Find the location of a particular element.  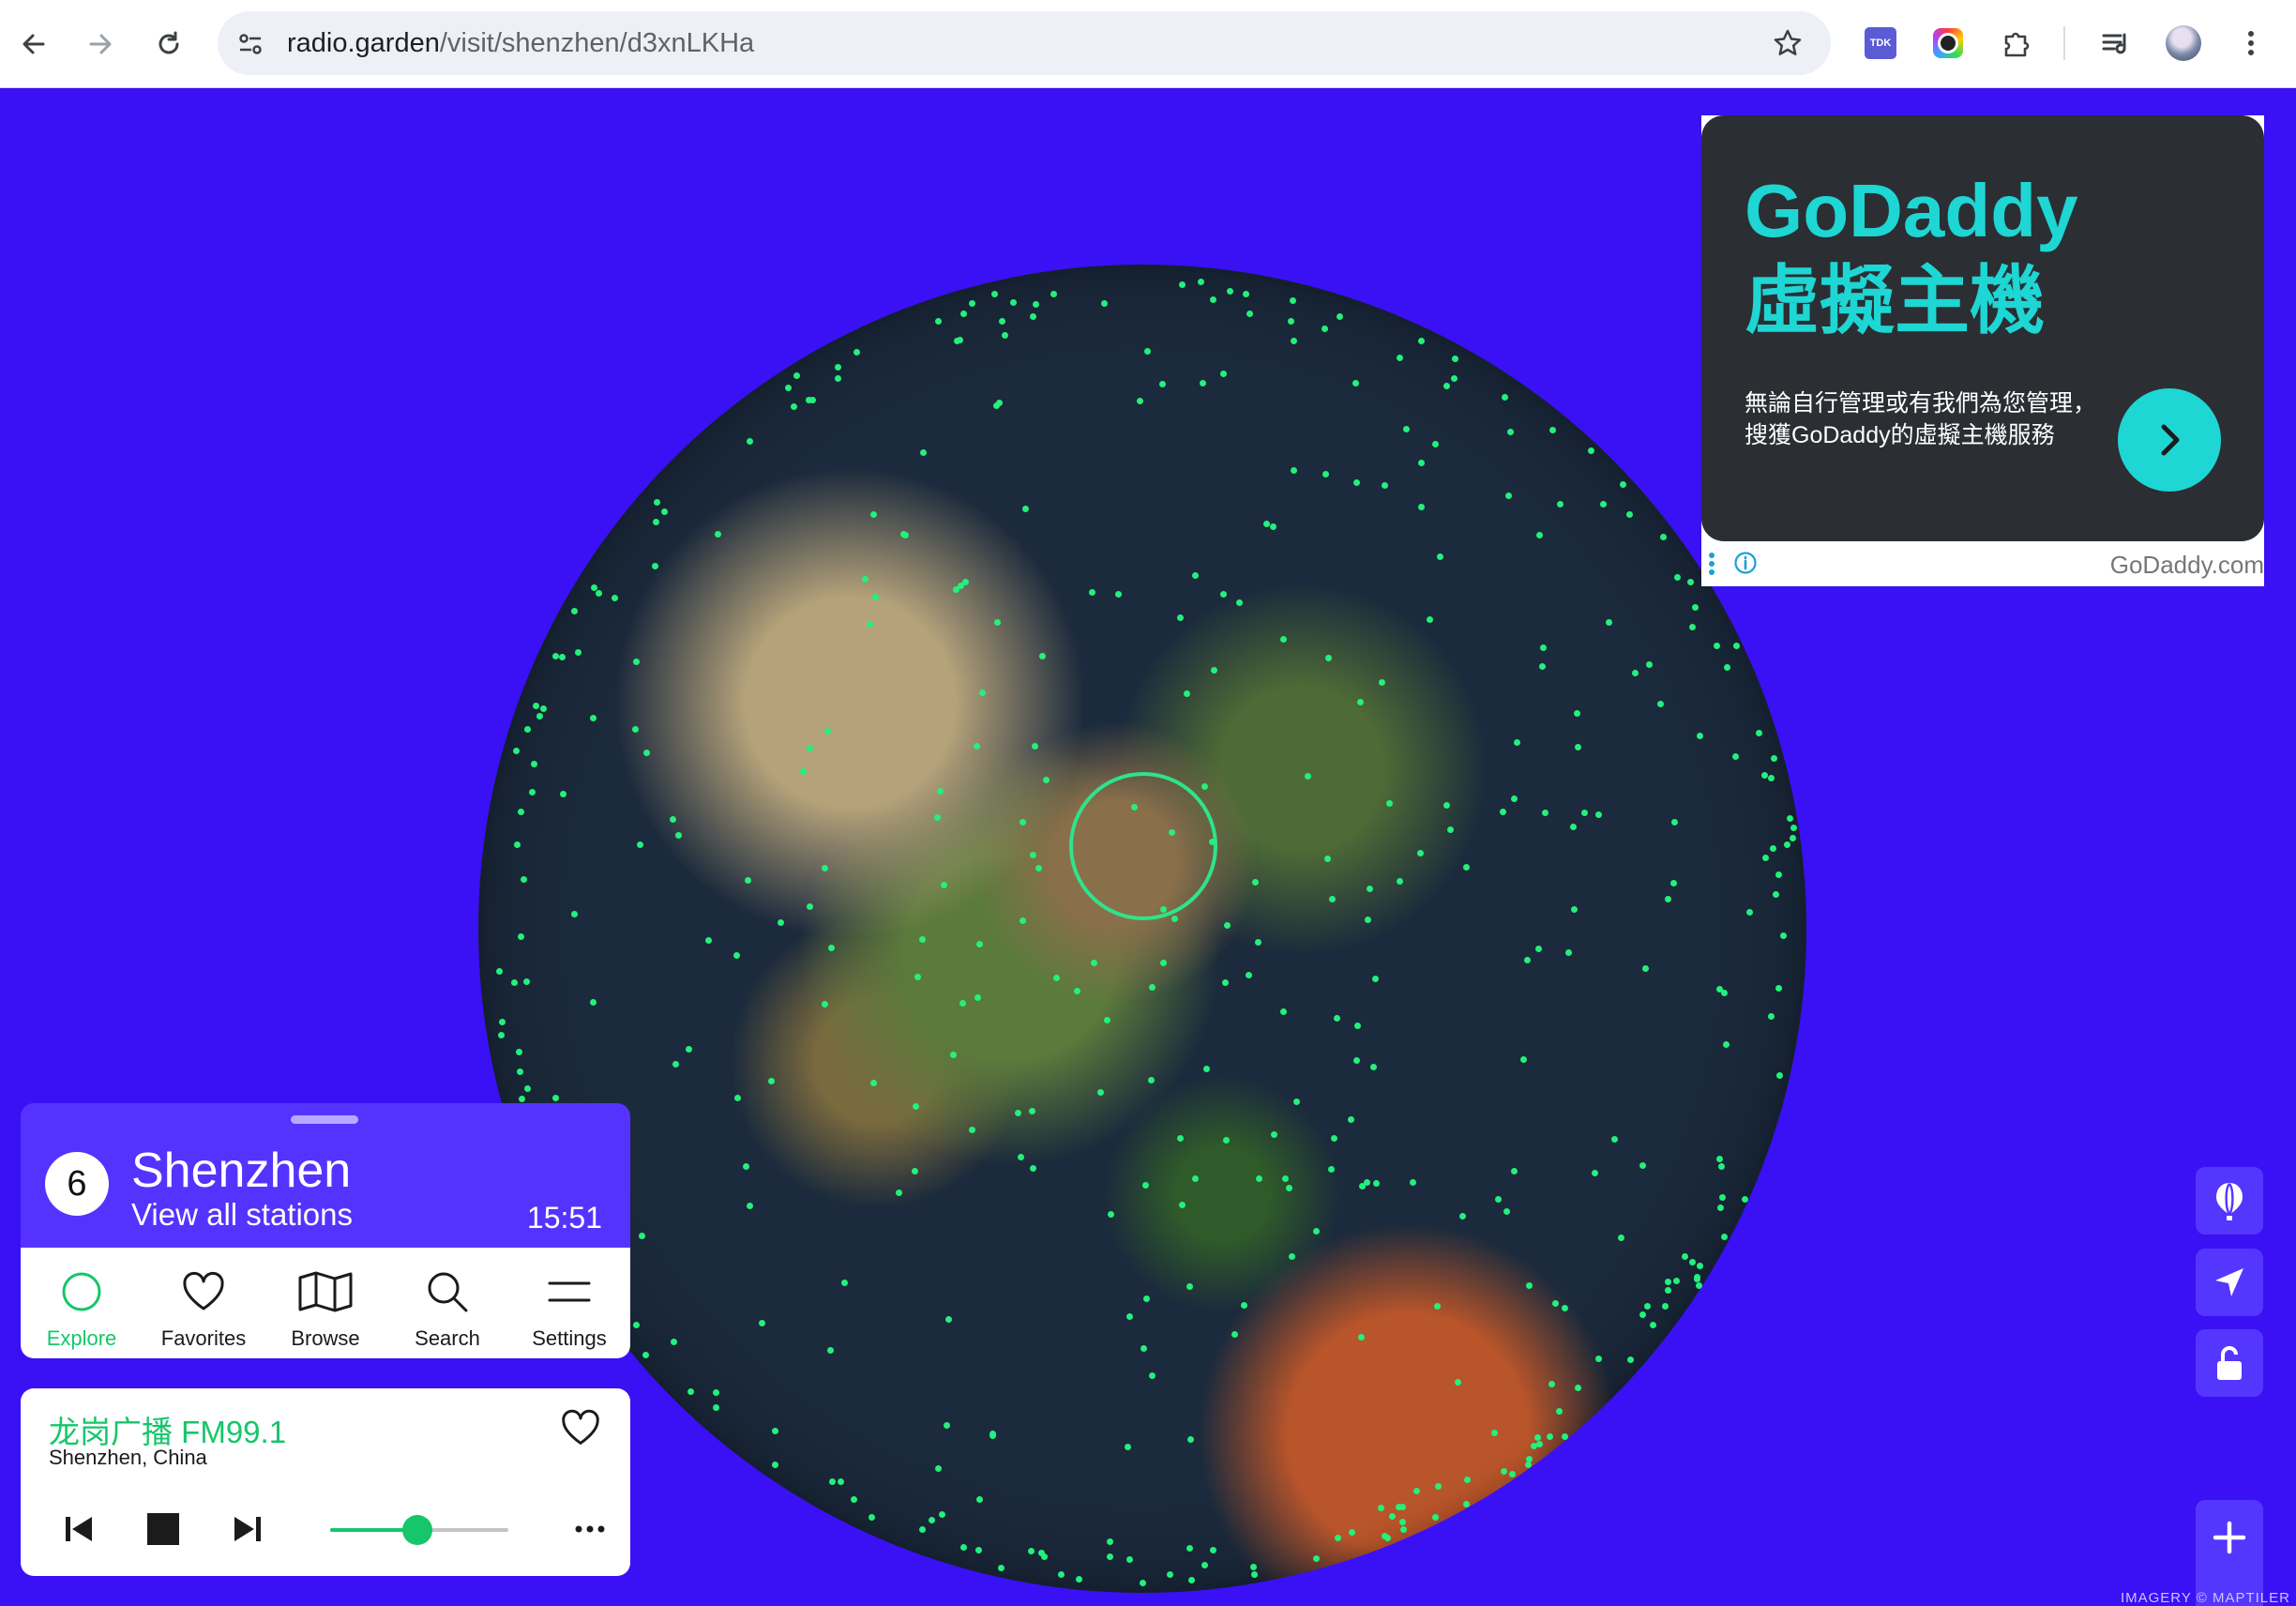

profile-avatar is located at coordinates (2183, 43).